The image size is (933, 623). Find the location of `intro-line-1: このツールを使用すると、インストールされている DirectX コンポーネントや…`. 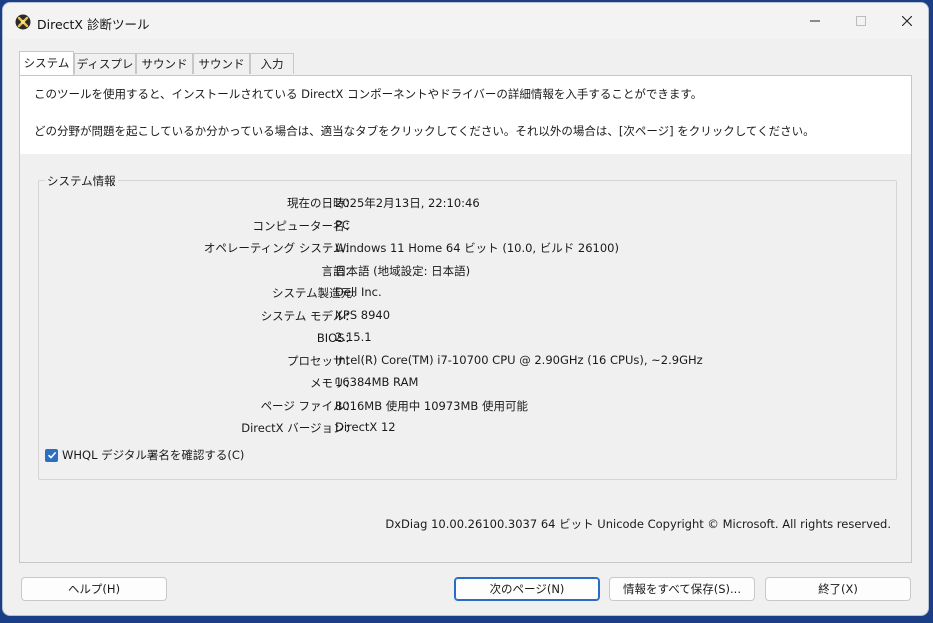

intro-line-1: このツールを使用すると、インストールされている DirectX コンポーネントや… is located at coordinates (368, 94).